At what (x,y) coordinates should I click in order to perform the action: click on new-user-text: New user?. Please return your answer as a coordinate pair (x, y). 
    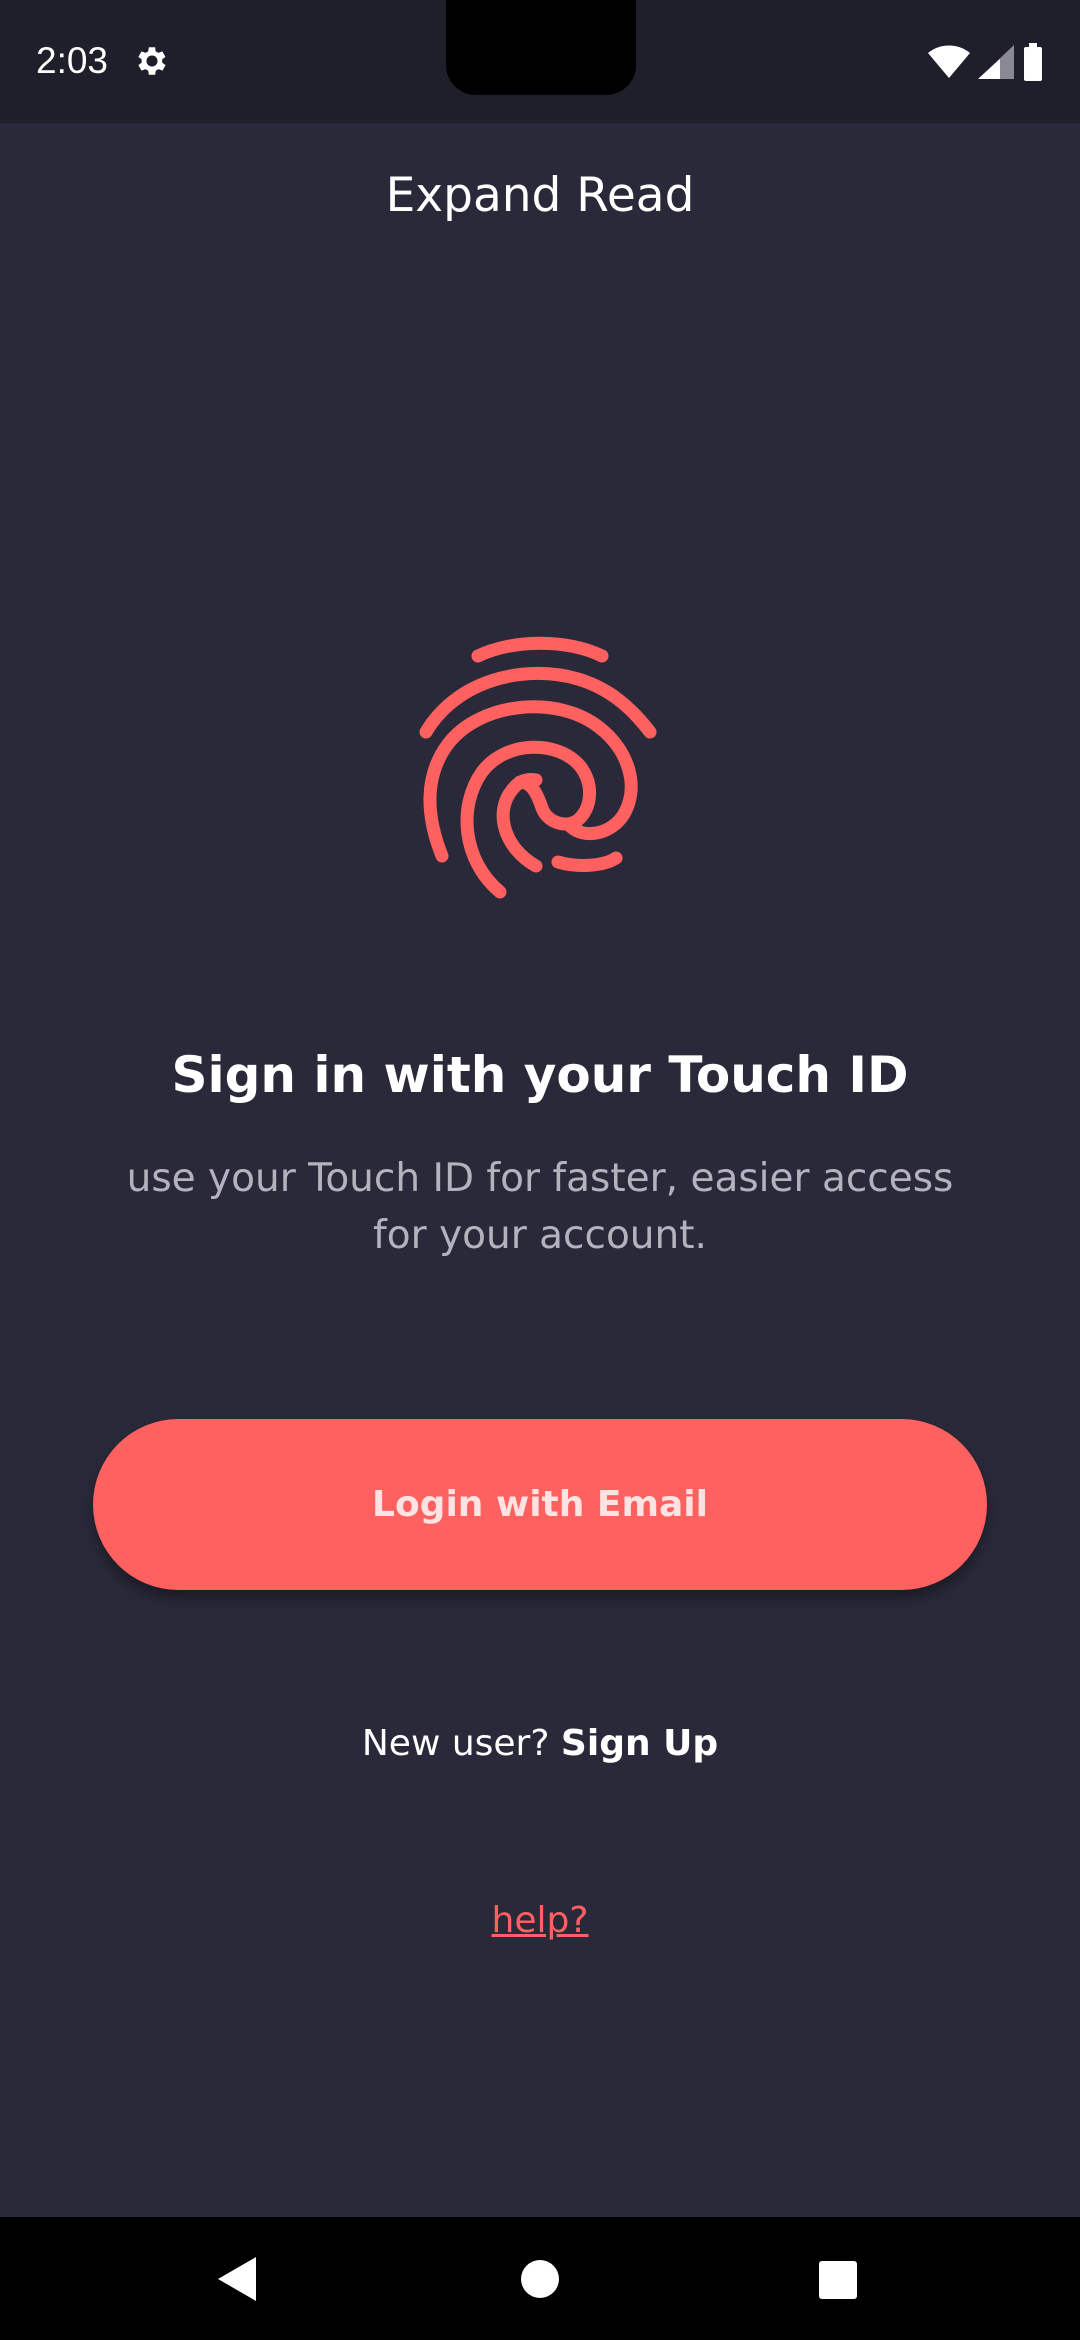
    Looking at the image, I should click on (455, 1743).